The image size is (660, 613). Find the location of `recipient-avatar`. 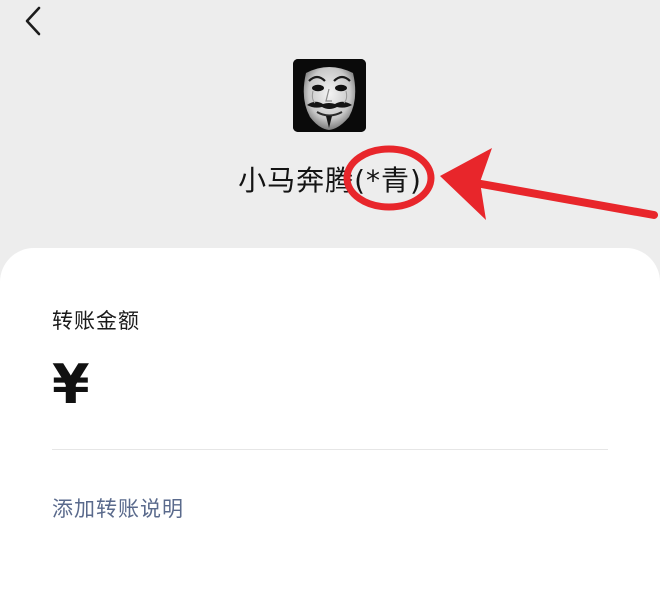

recipient-avatar is located at coordinates (329, 95).